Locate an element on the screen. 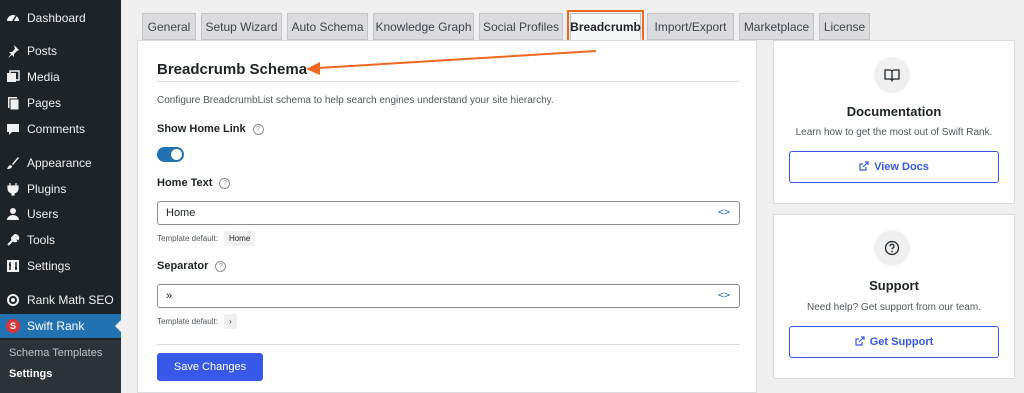  tab-social-profiles: Social Profiles is located at coordinates (521, 26).